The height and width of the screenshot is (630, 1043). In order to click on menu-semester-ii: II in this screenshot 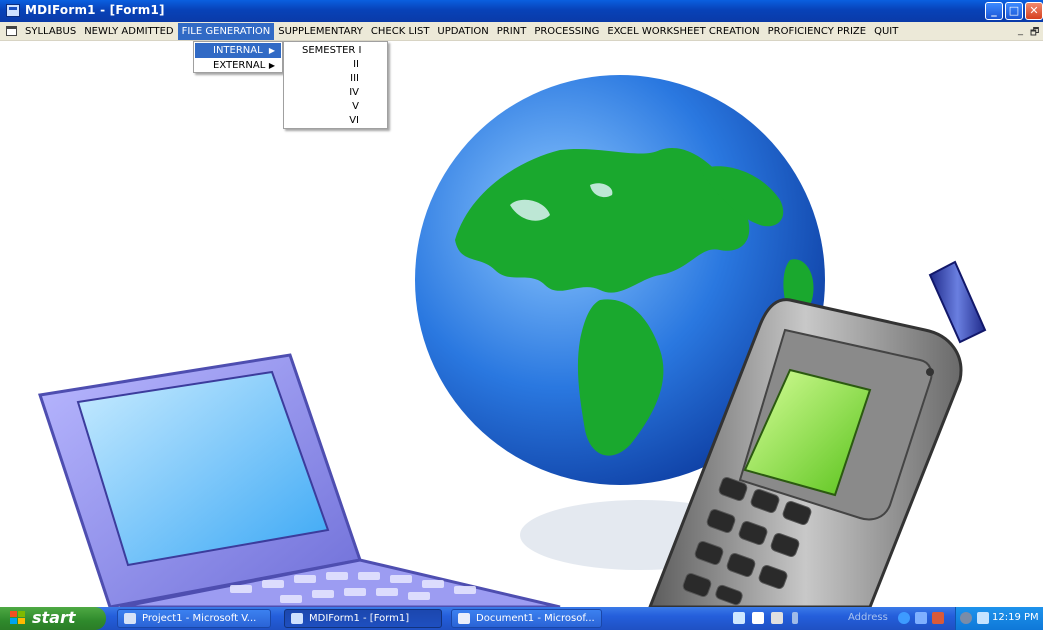, I will do `click(335, 65)`.